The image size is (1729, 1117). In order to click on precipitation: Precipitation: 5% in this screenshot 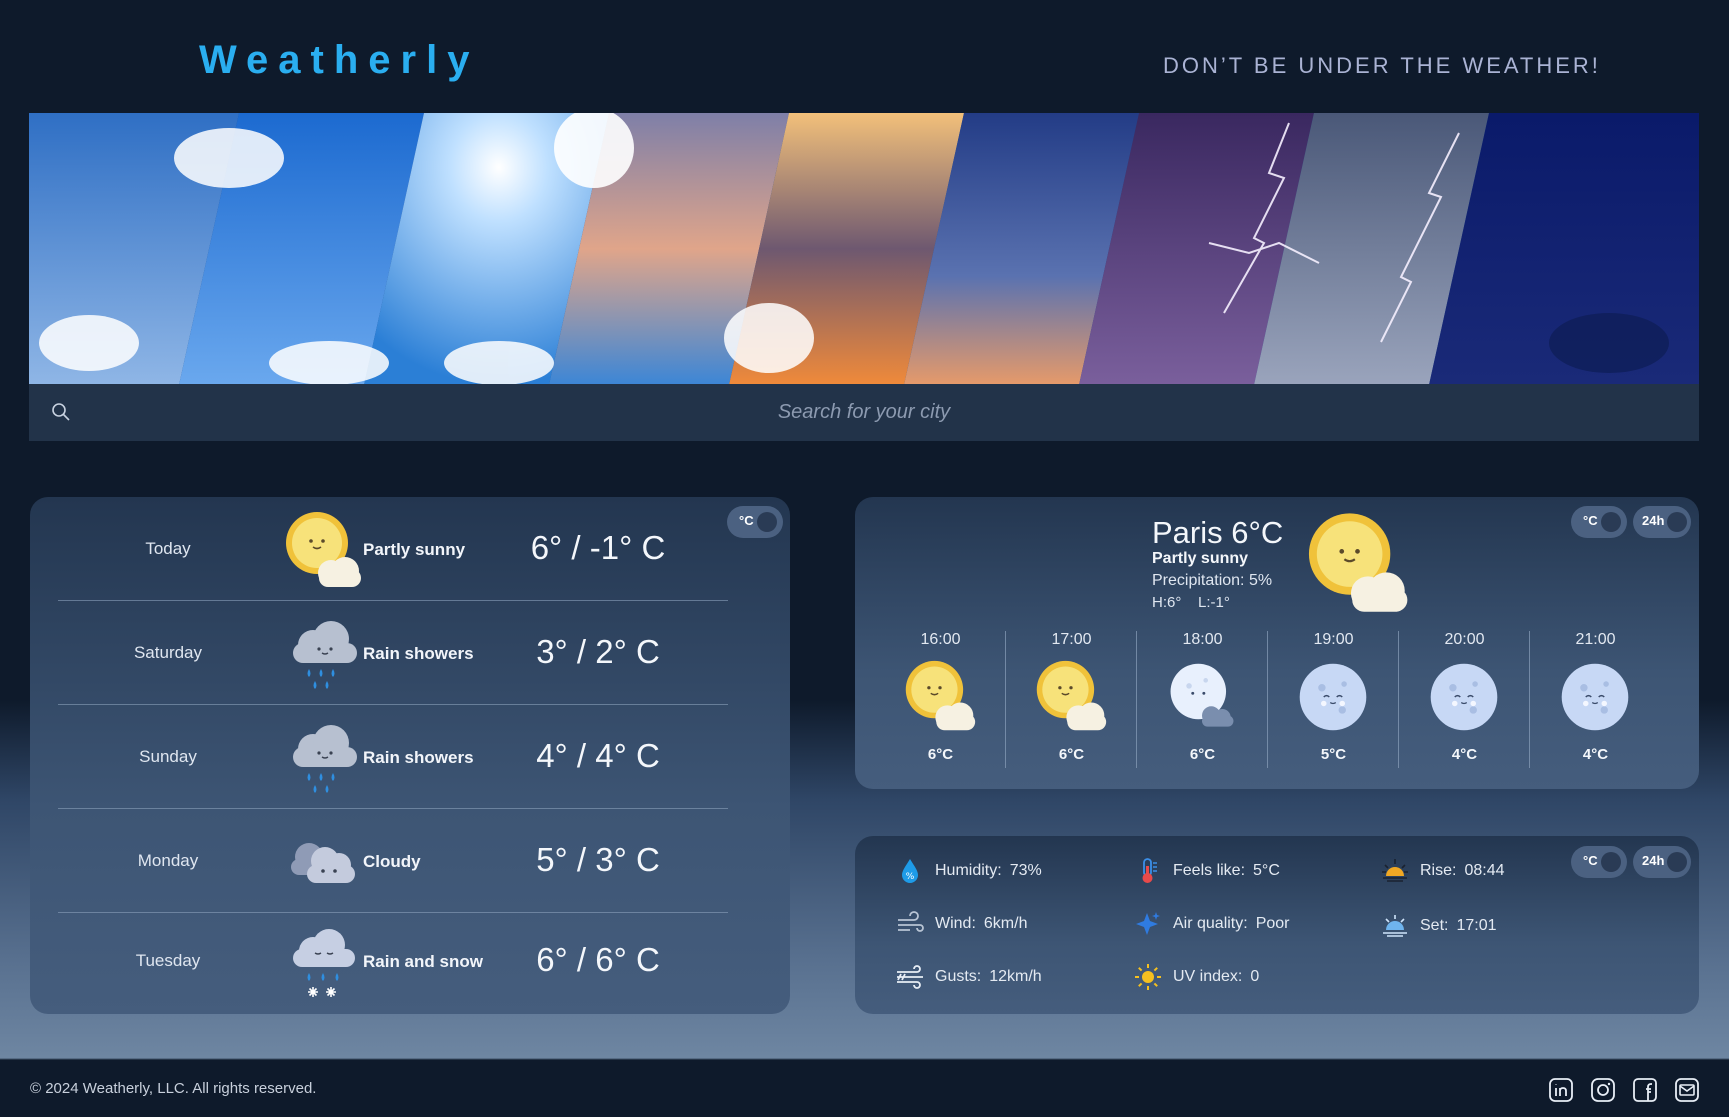, I will do `click(1212, 580)`.